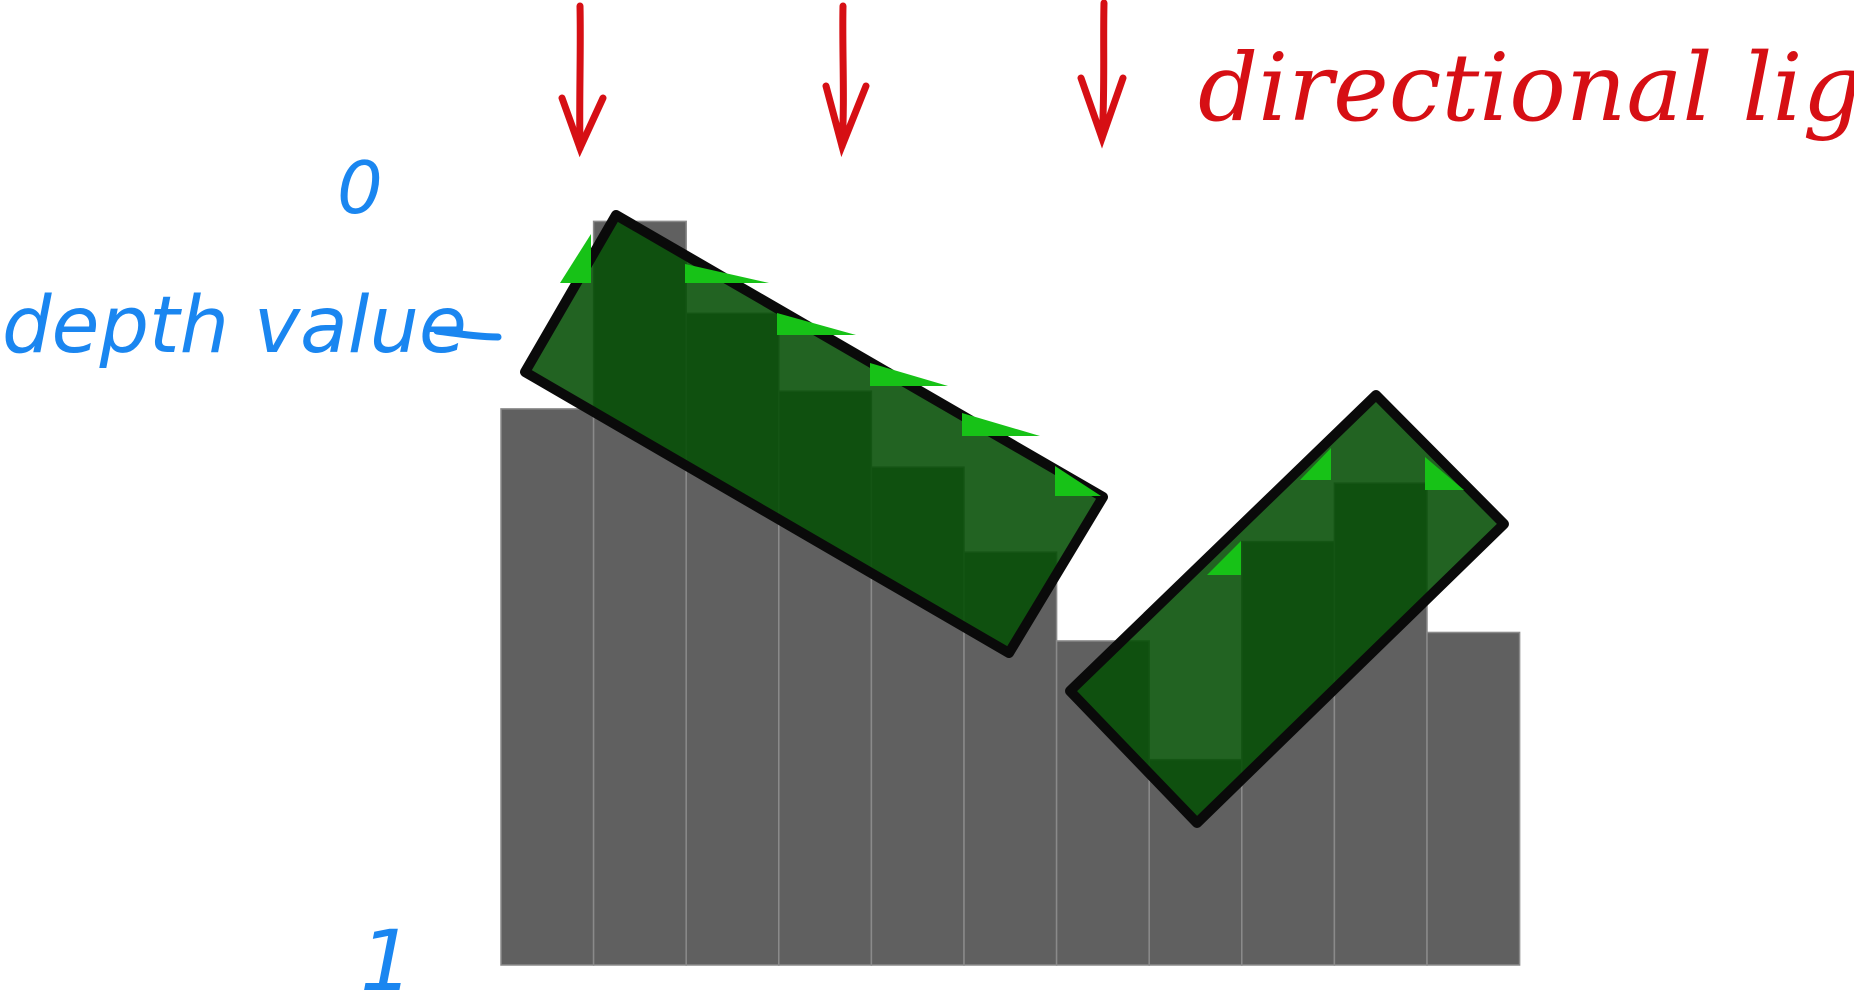  What do you see at coordinates (386, 956) in the screenshot?
I see `depth-max-label: 1` at bounding box center [386, 956].